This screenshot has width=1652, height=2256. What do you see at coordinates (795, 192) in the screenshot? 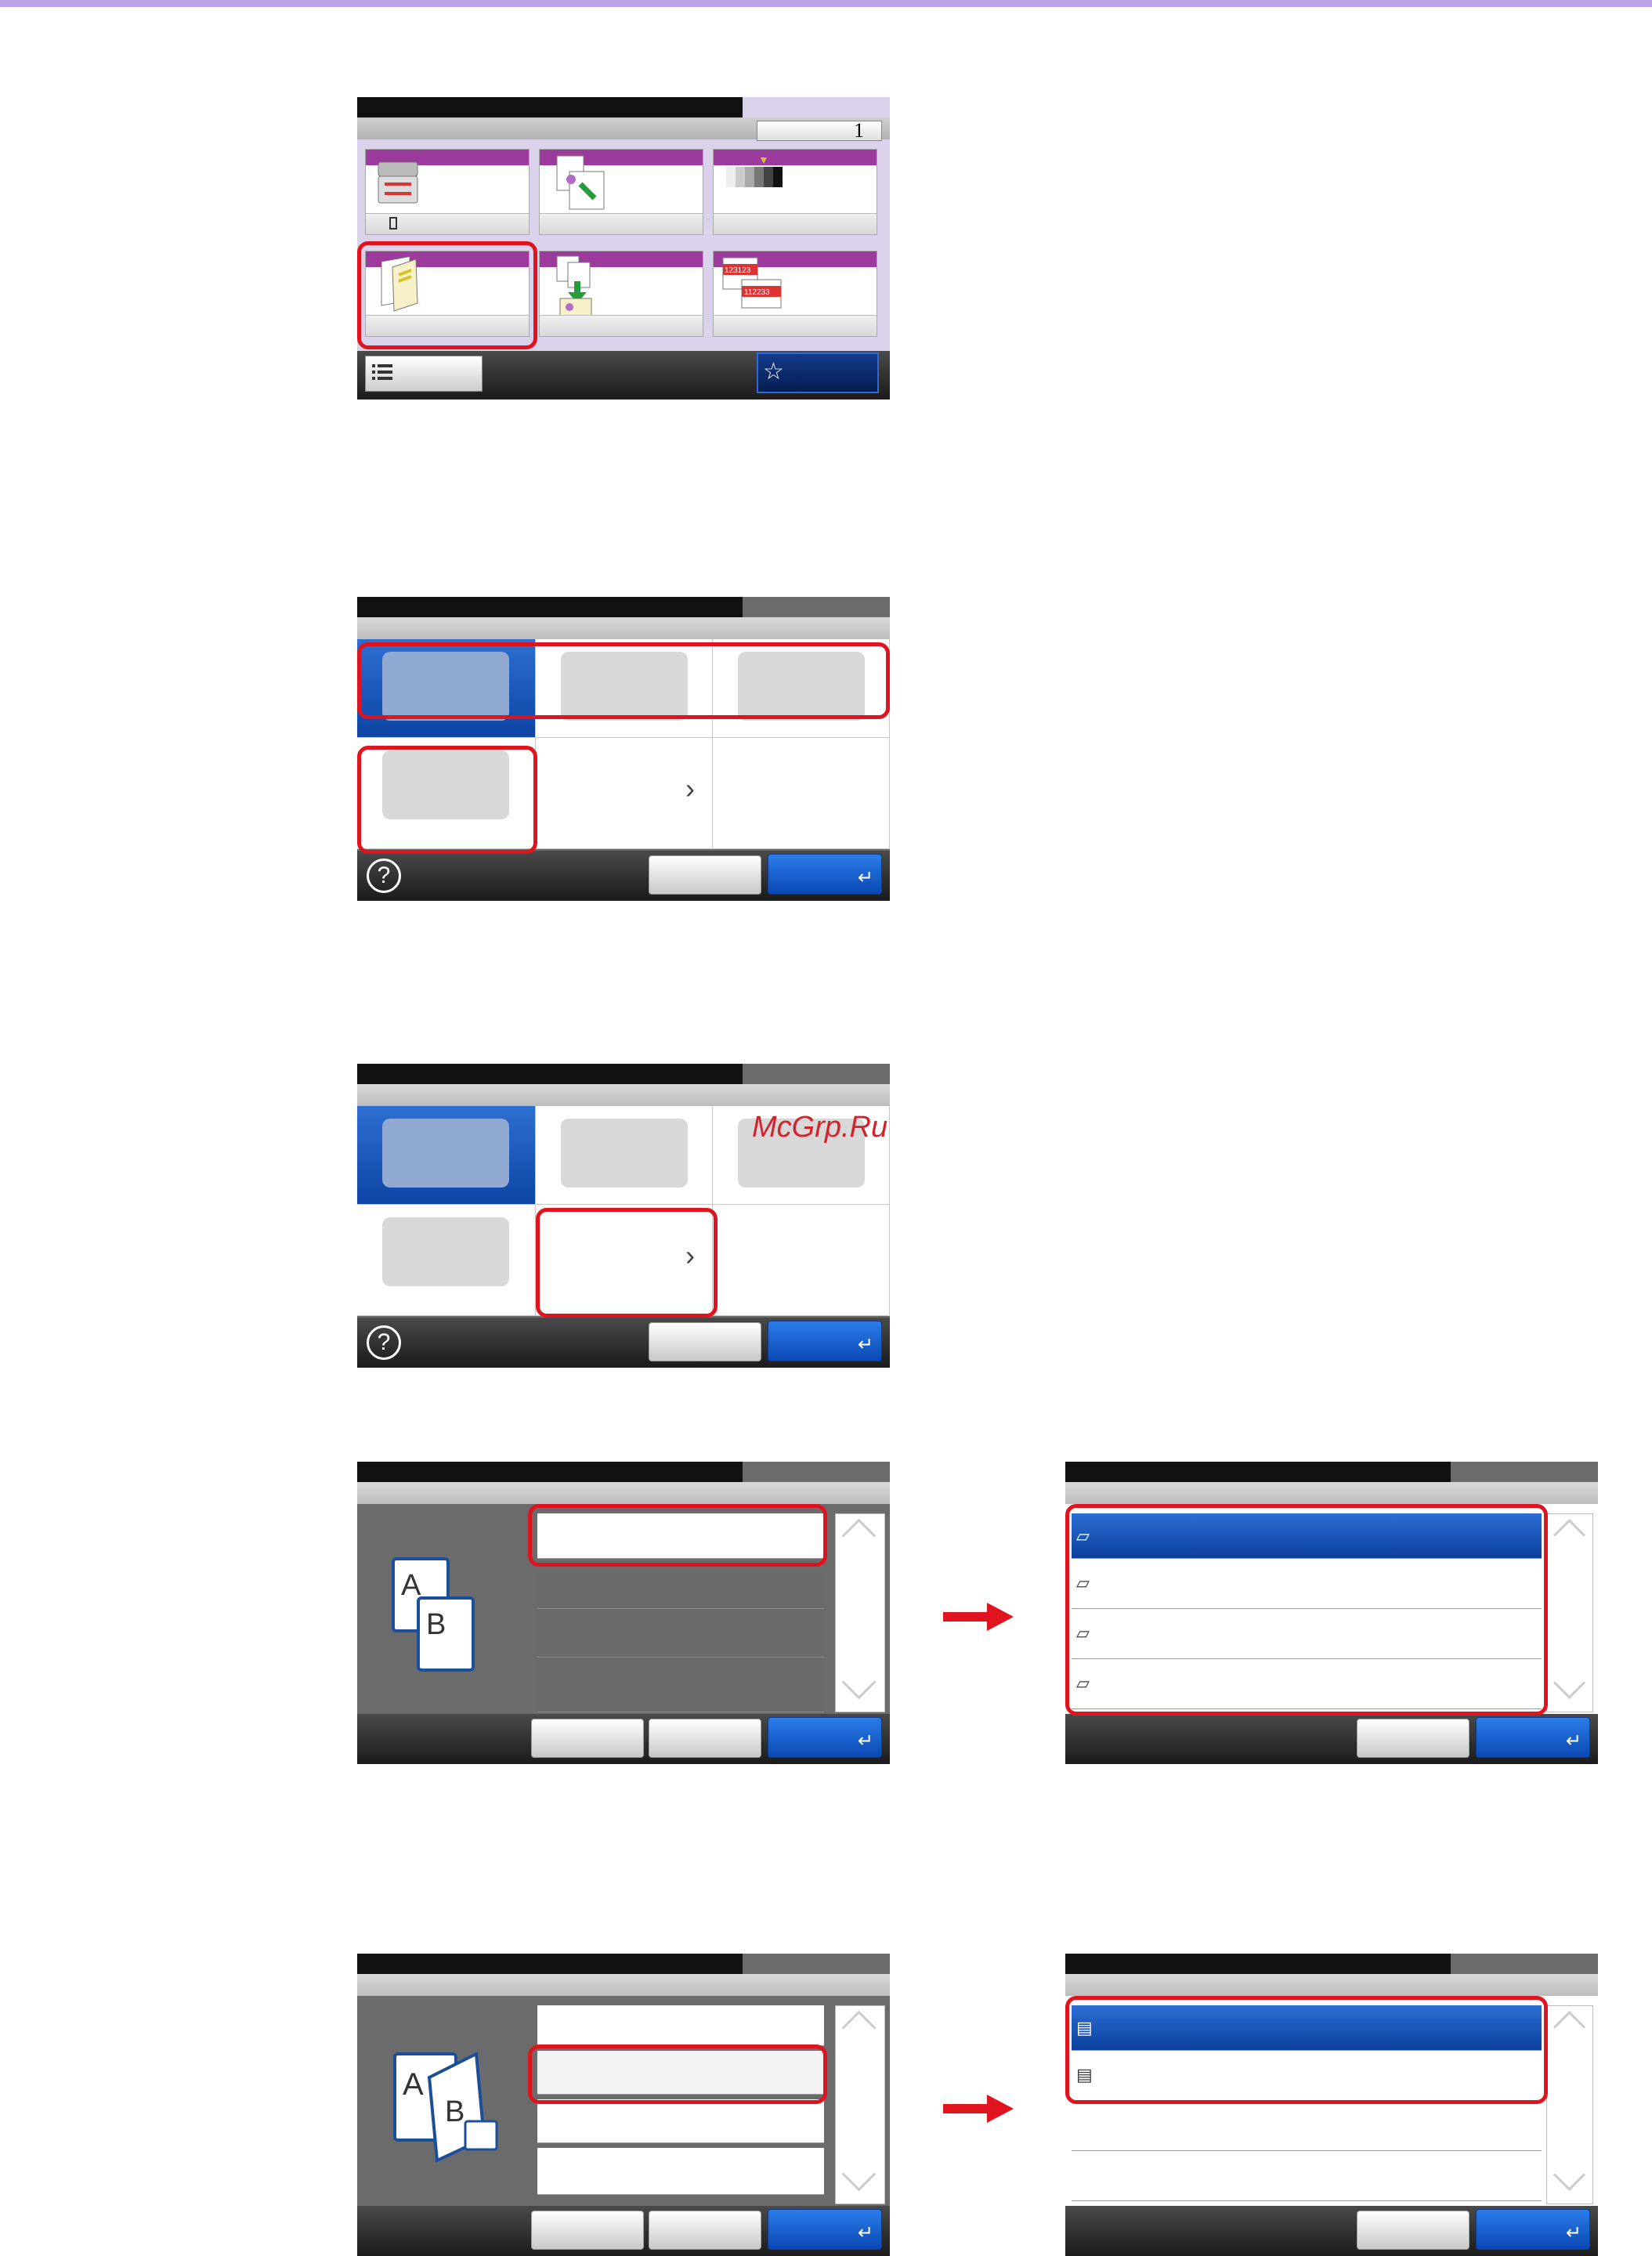
I see `tile-density` at bounding box center [795, 192].